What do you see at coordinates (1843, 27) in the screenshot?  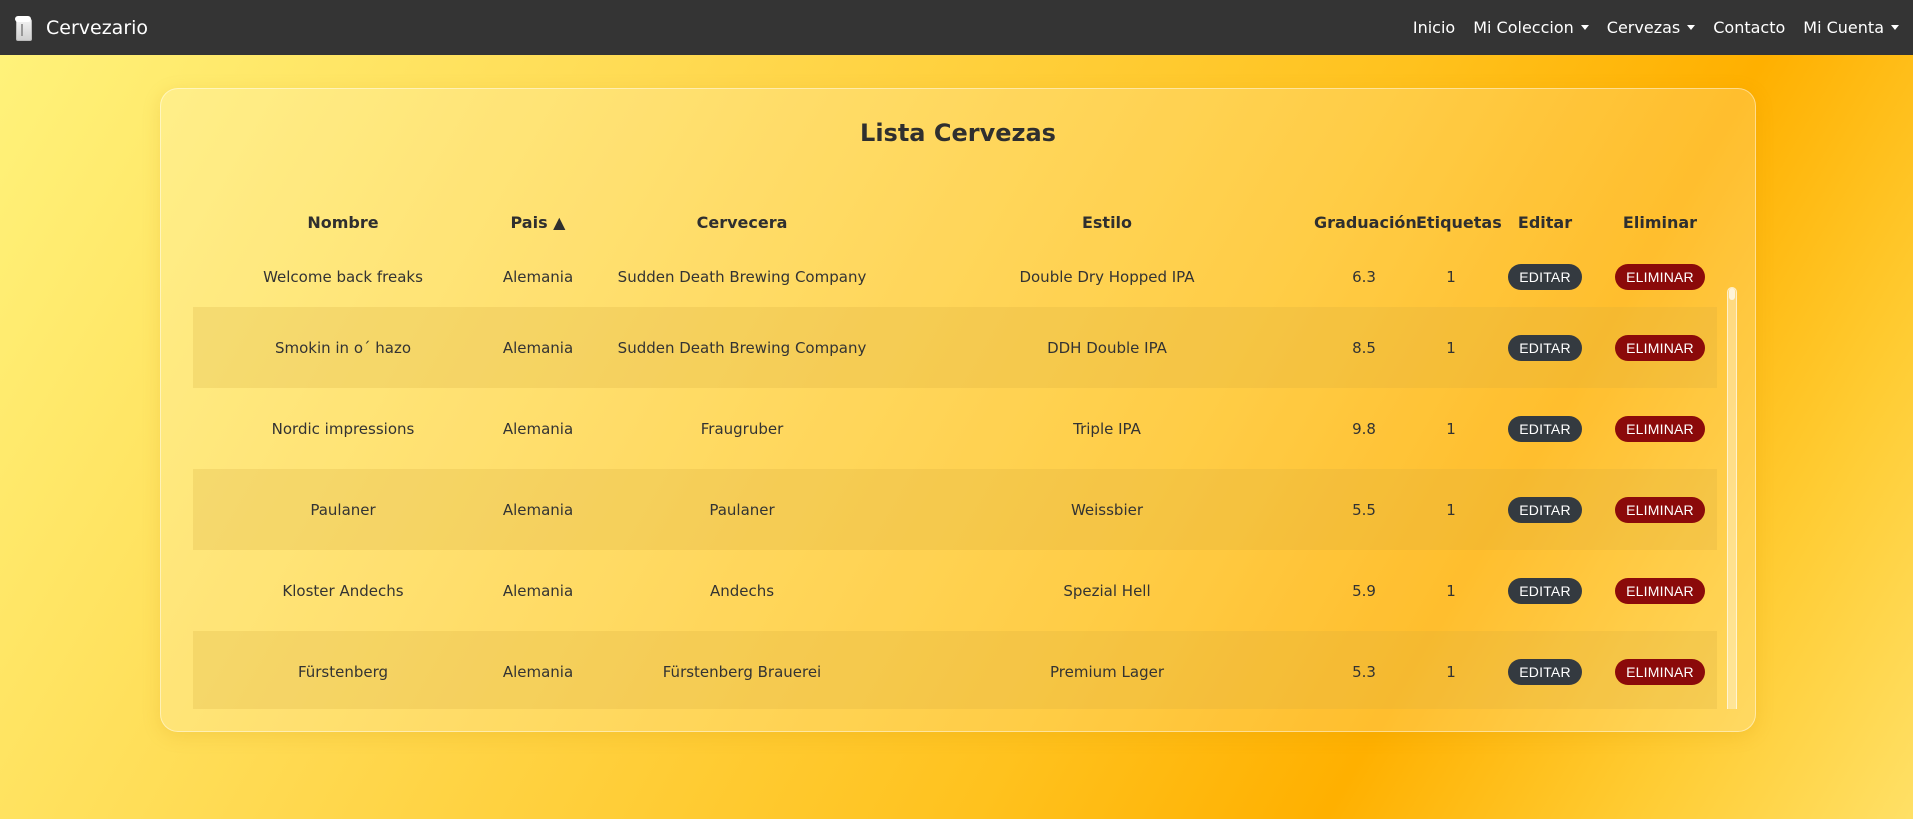 I see `nav-mi-cuenta-label: Mi Cuenta` at bounding box center [1843, 27].